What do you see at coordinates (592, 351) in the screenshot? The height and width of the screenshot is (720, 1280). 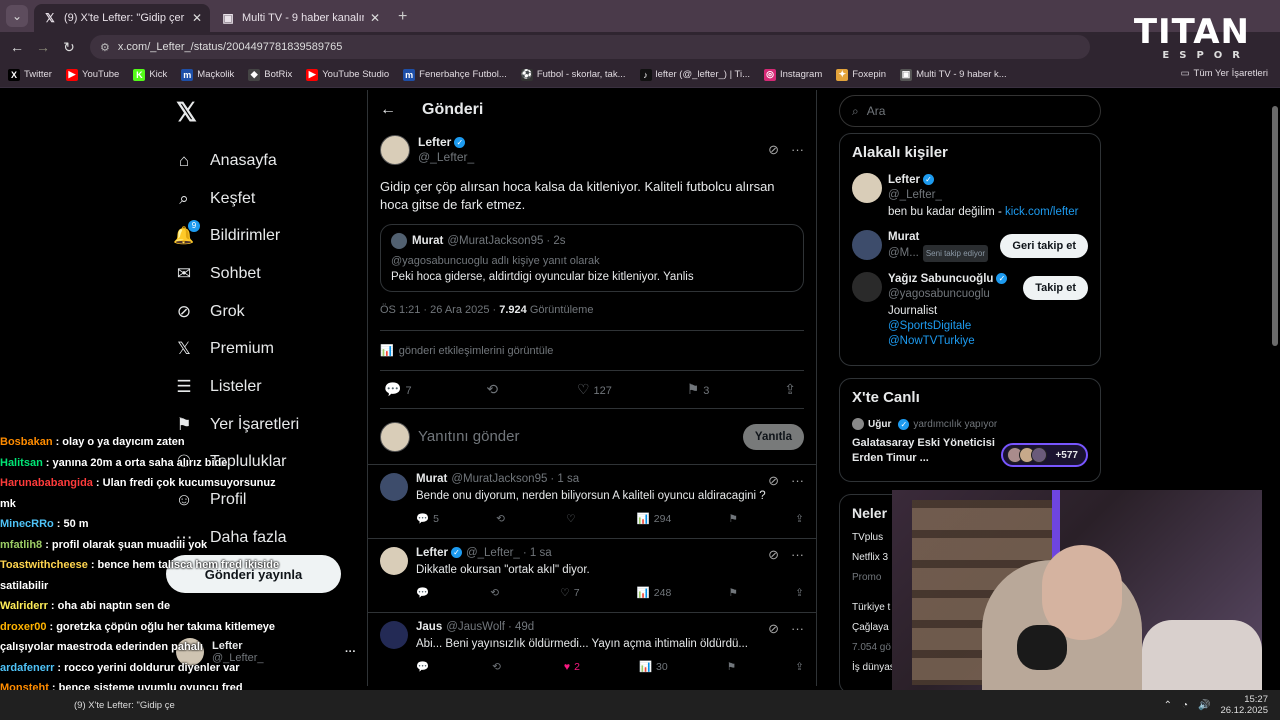 I see `post-engagements-link: 📊 gönderi etkileşimlerini görüntüle` at bounding box center [592, 351].